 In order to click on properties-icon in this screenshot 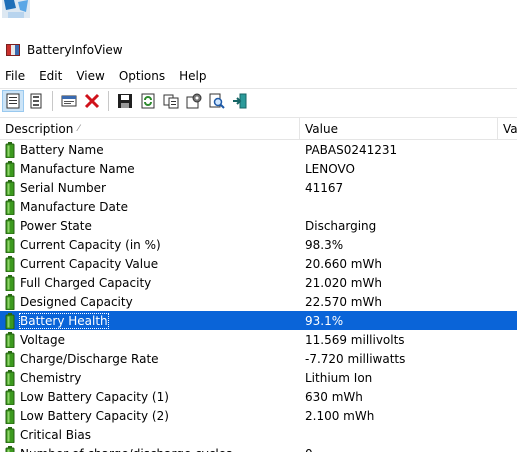, I will do `click(69, 101)`.